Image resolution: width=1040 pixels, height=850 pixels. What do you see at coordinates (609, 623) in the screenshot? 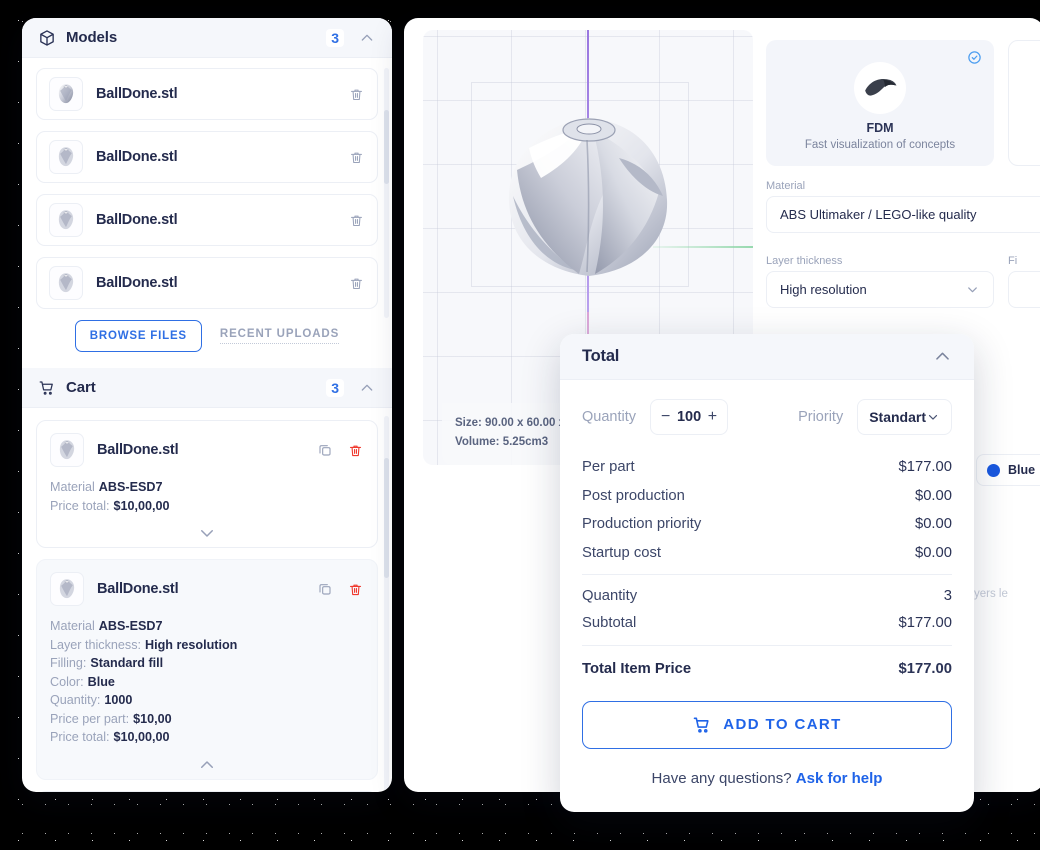
I see `price-label: Subtotal` at bounding box center [609, 623].